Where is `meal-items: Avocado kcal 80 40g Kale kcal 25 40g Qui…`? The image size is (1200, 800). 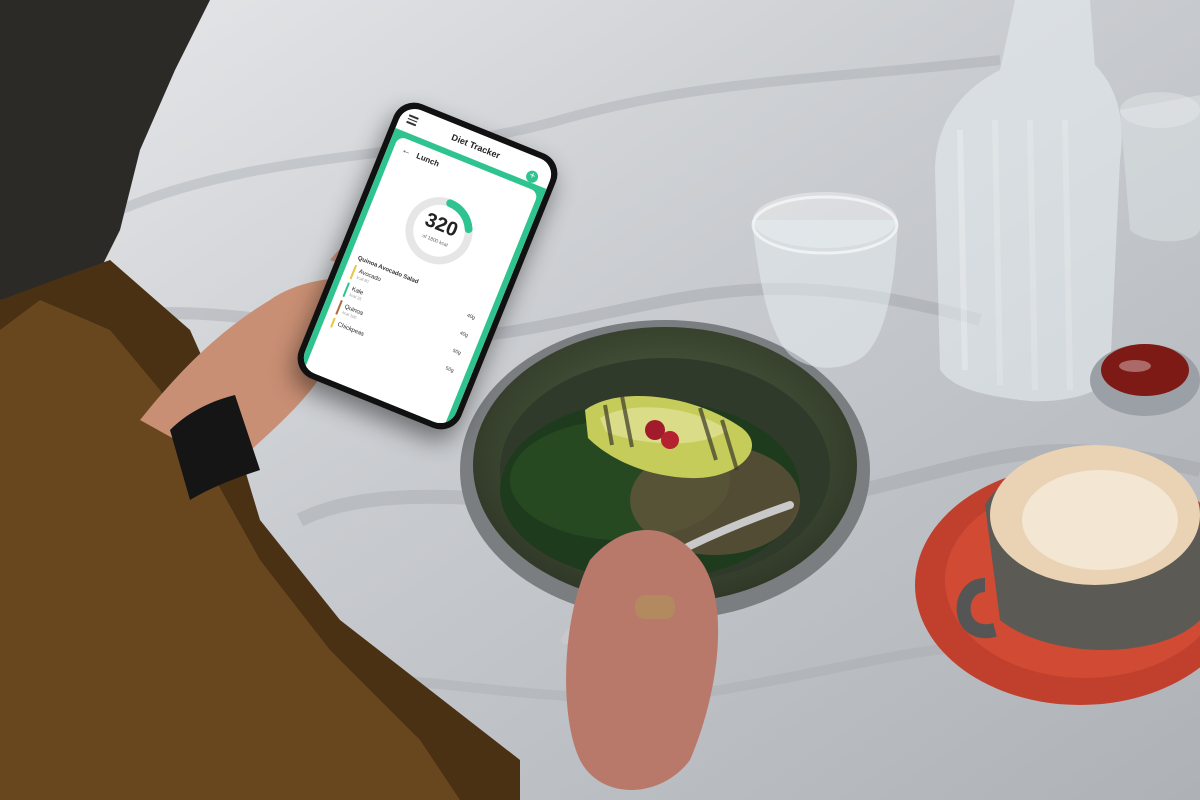
meal-items: Avocado kcal 80 40g Kale kcal 25 40g Qui… is located at coordinates (405, 322).